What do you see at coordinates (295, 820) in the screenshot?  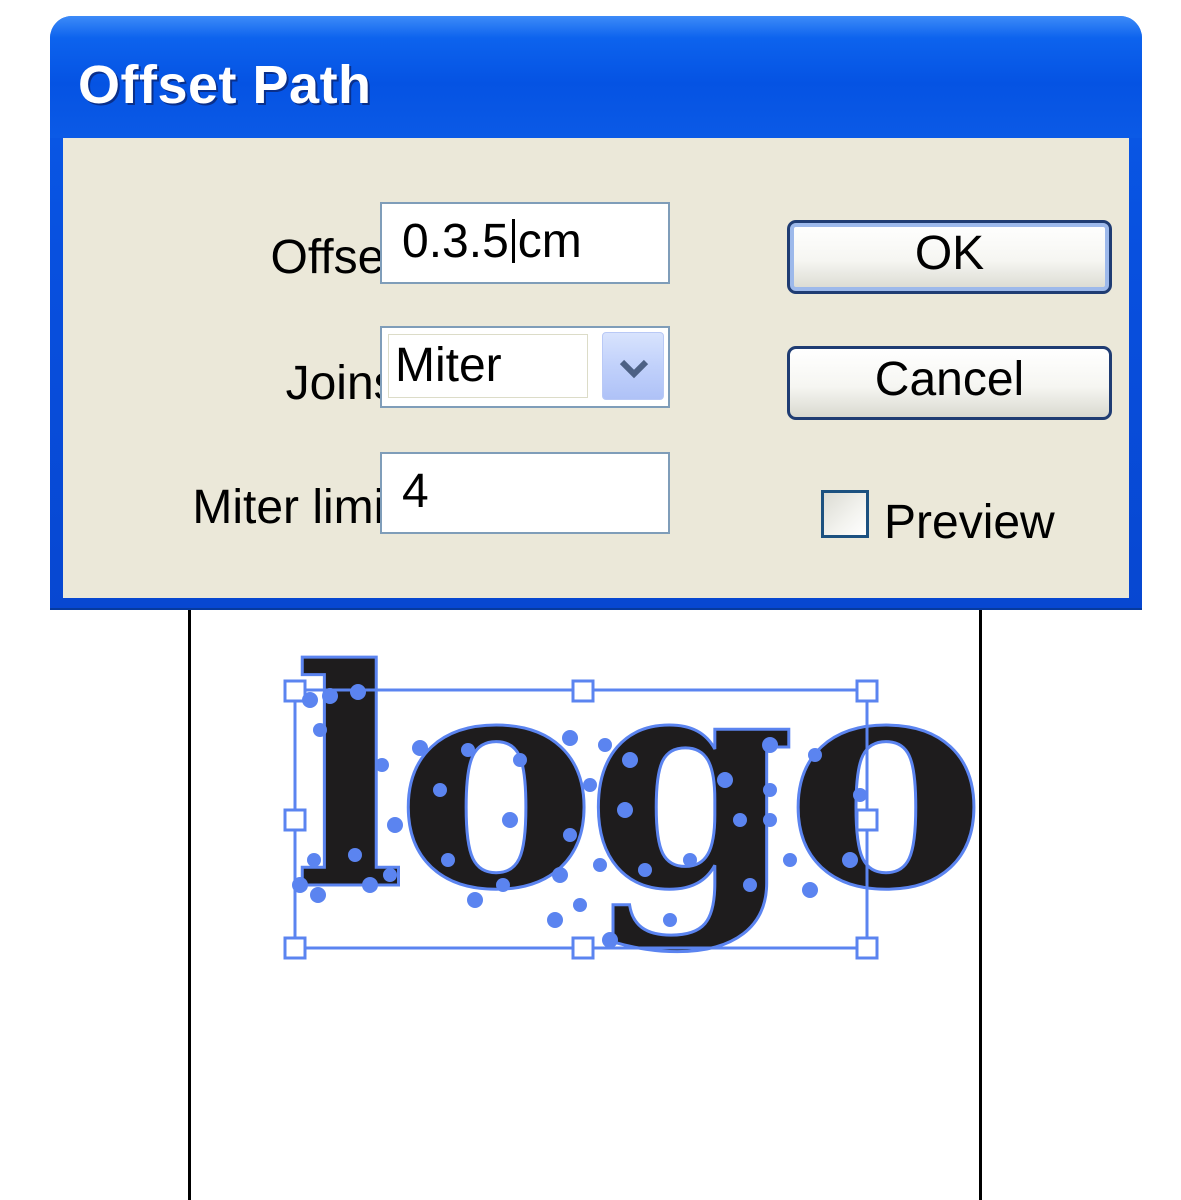 I see `handle-middle-left` at bounding box center [295, 820].